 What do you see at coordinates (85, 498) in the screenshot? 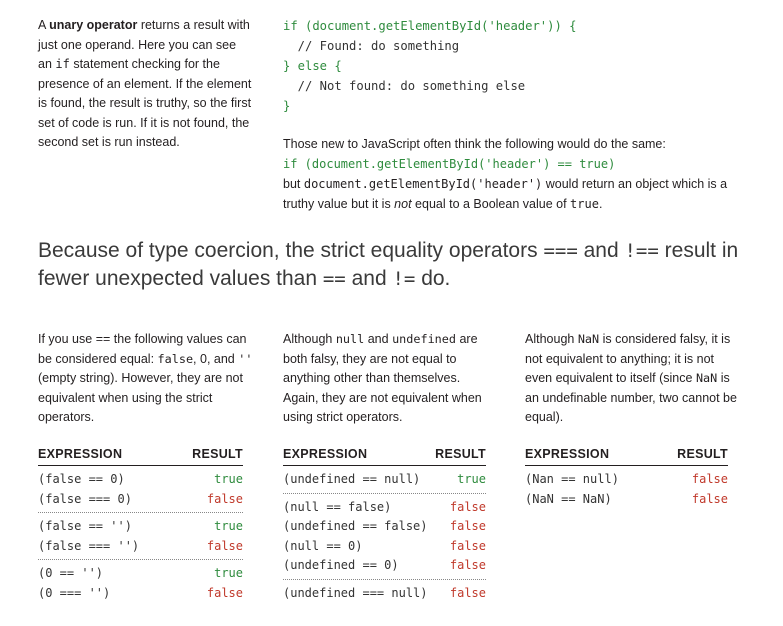
I see `expression: (false === 0)` at bounding box center [85, 498].